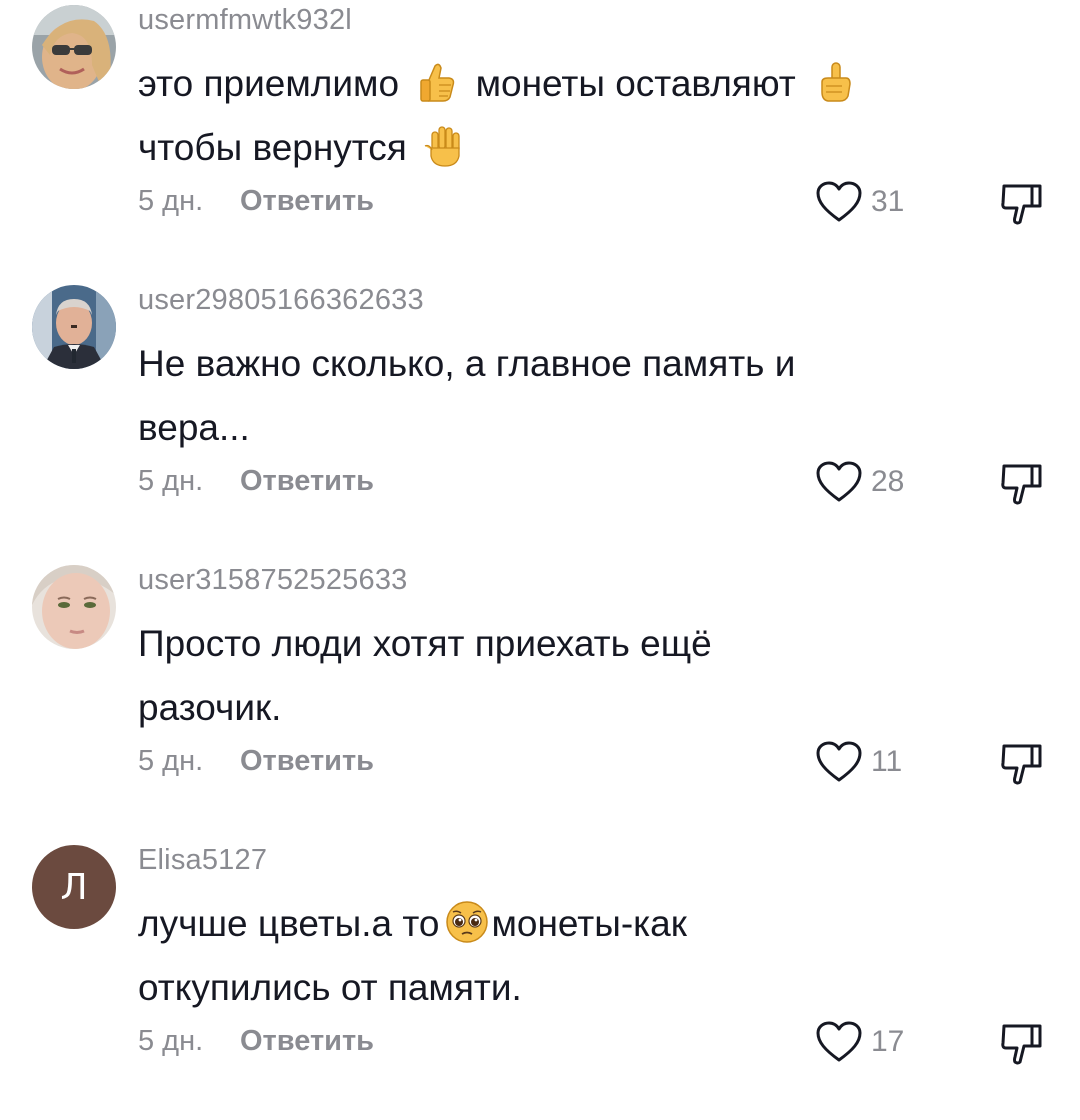 This screenshot has width=1080, height=1120. Describe the element at coordinates (437, 82) in the screenshot. I see `thumbs-up-icon` at that location.